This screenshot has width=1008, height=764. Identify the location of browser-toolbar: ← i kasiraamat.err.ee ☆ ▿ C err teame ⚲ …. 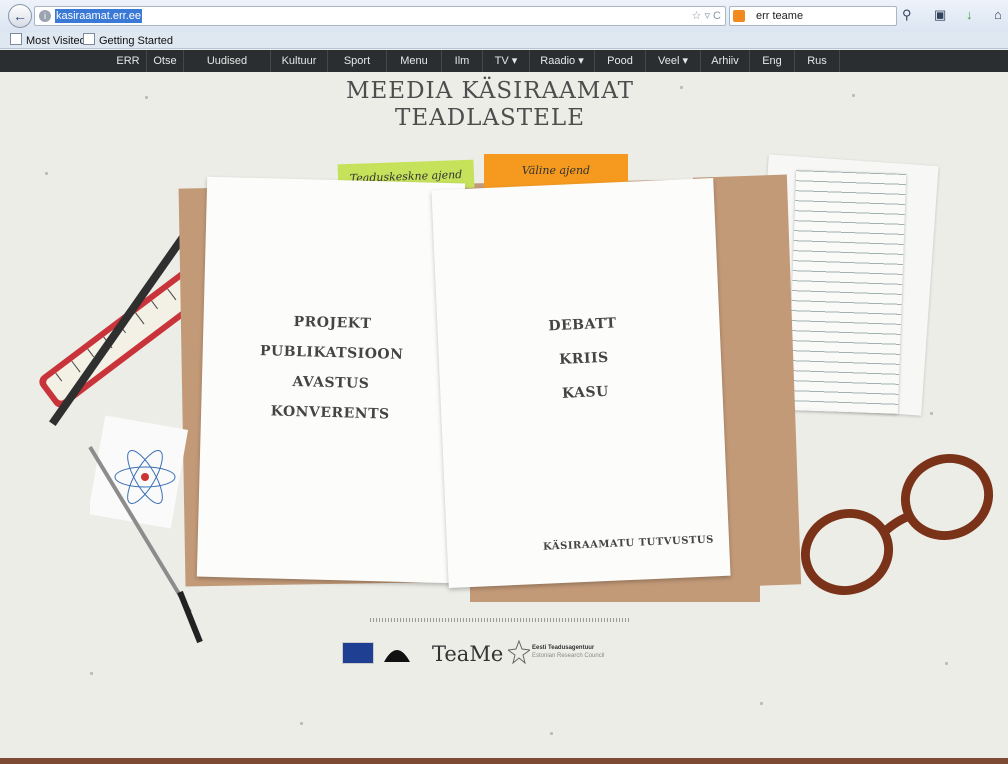
(504, 16).